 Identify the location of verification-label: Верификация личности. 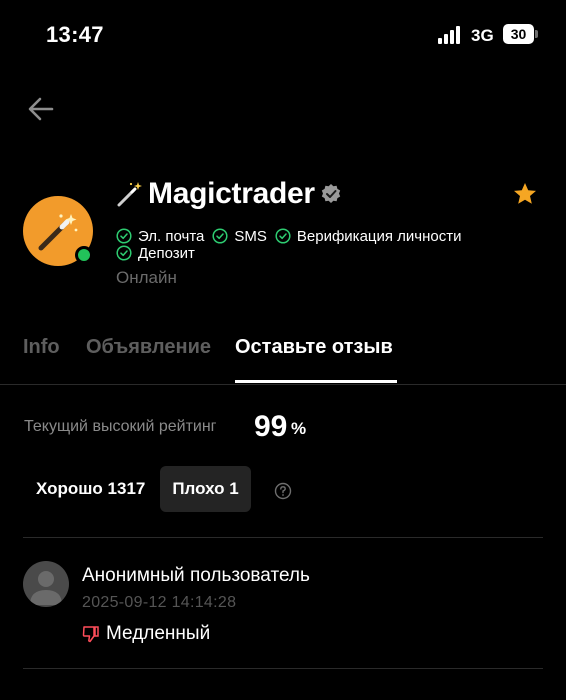
(379, 236).